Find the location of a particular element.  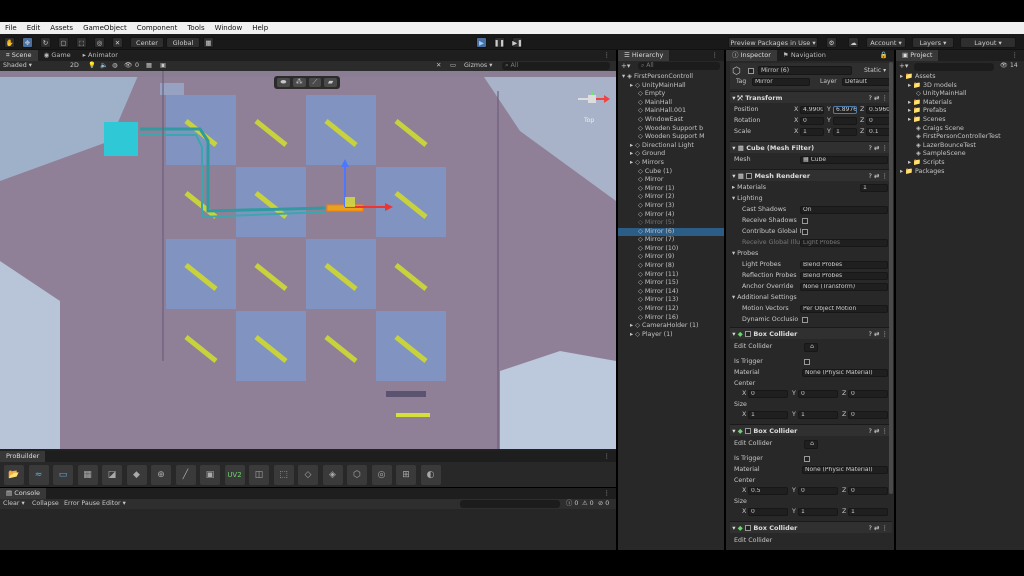

project-item: ▸ 📁 Scripts is located at coordinates (960, 163).